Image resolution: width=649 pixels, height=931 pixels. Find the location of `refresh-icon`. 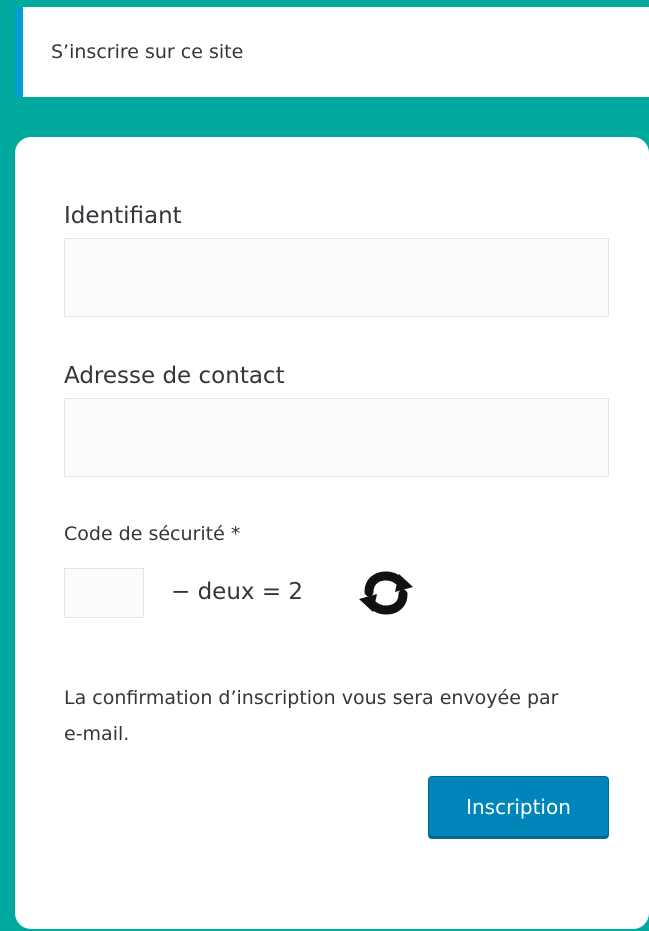

refresh-icon is located at coordinates (386, 593).